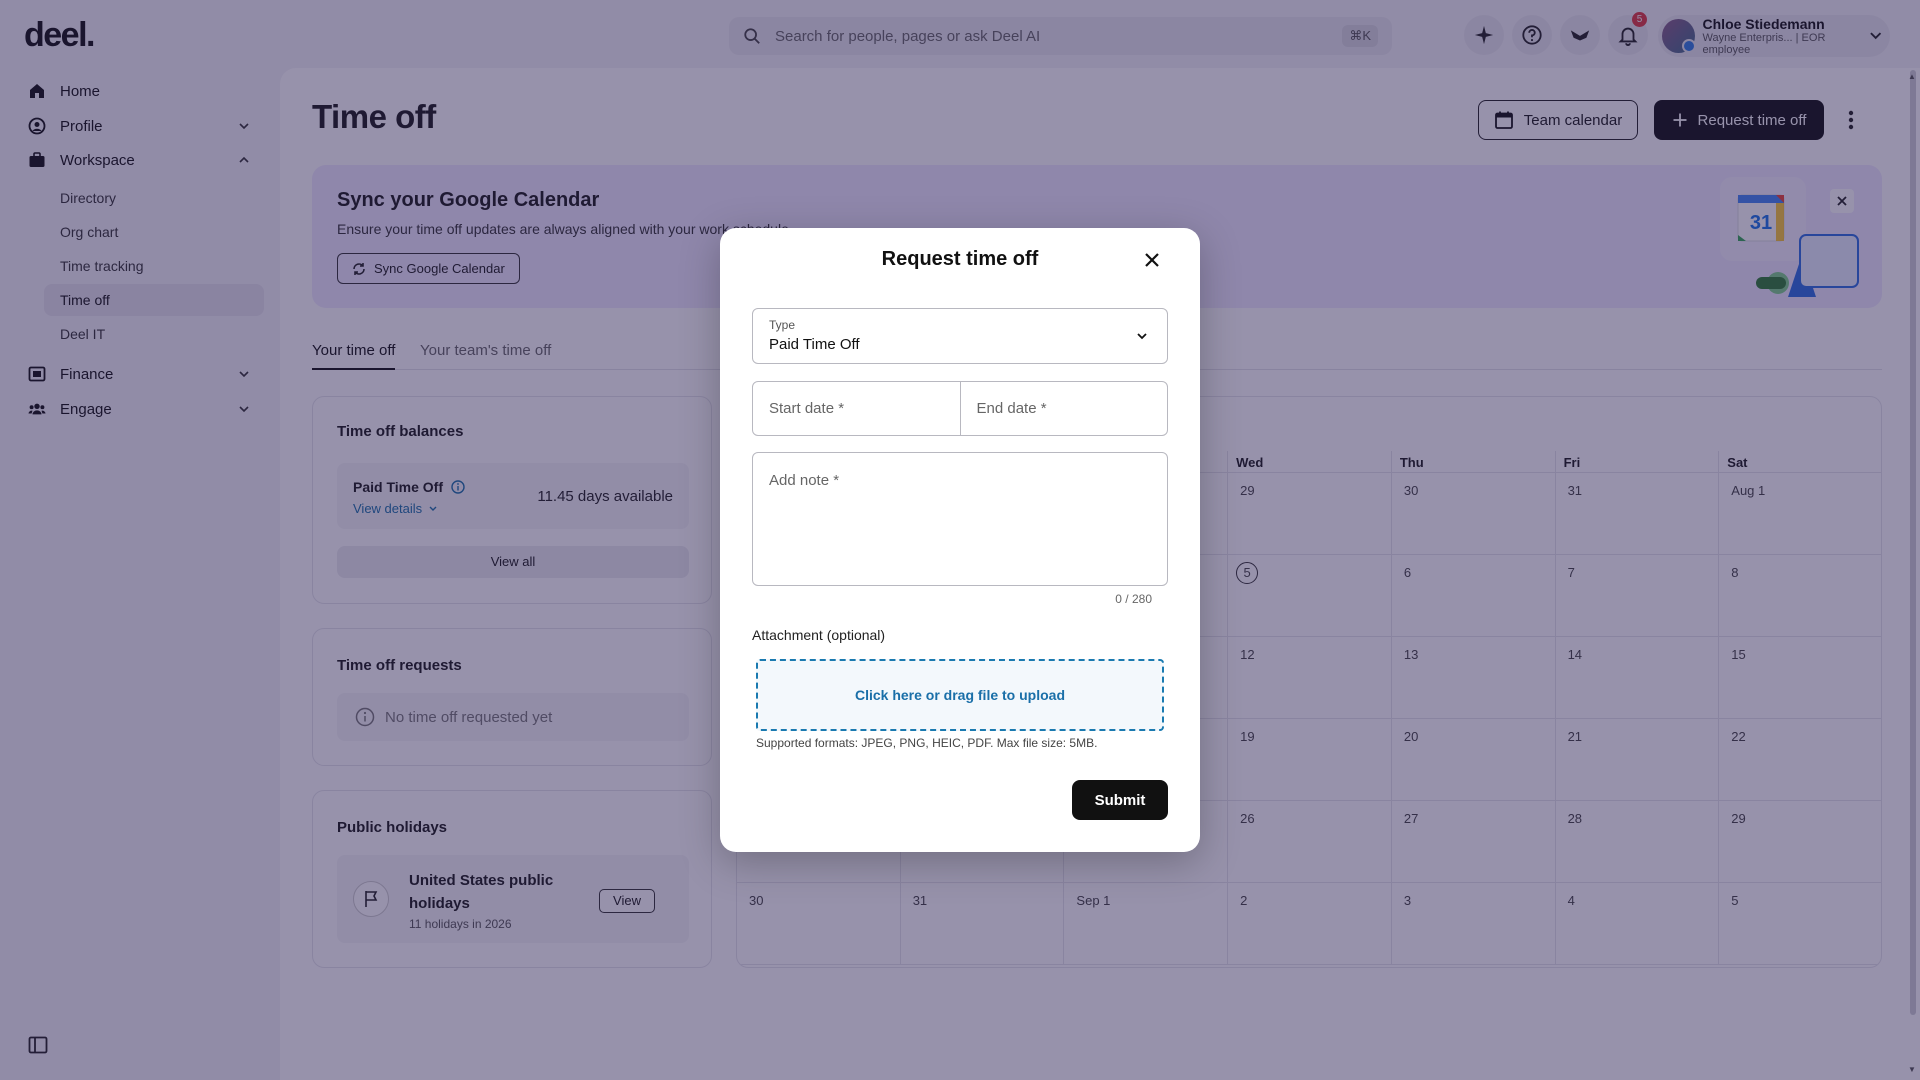  I want to click on type-select: Type Paid Time Off, so click(960, 336).